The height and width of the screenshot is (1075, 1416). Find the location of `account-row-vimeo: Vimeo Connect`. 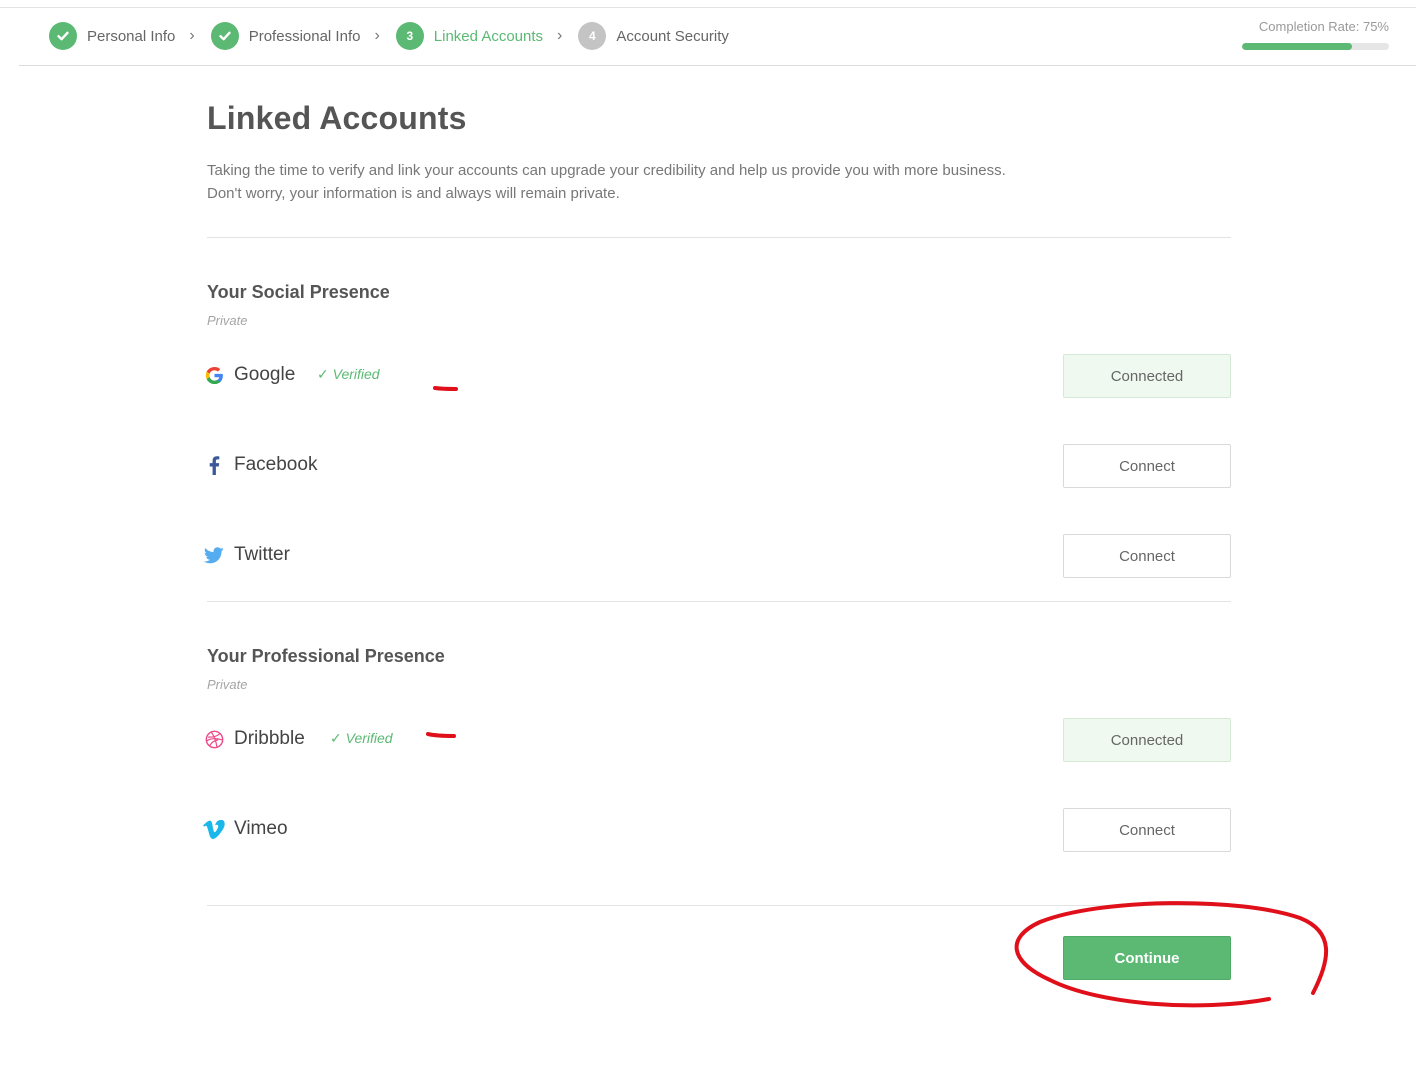

account-row-vimeo: Vimeo Connect is located at coordinates (717, 830).